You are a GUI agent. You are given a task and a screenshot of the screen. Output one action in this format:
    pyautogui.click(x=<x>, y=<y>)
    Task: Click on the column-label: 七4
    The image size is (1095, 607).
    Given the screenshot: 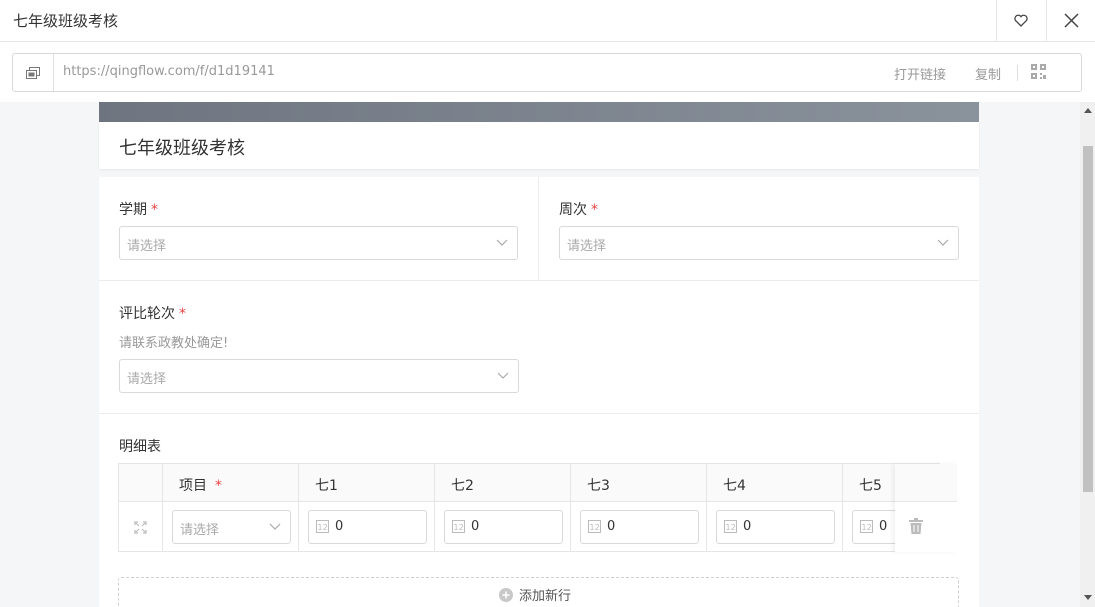 What is the action you would take?
    pyautogui.click(x=734, y=486)
    